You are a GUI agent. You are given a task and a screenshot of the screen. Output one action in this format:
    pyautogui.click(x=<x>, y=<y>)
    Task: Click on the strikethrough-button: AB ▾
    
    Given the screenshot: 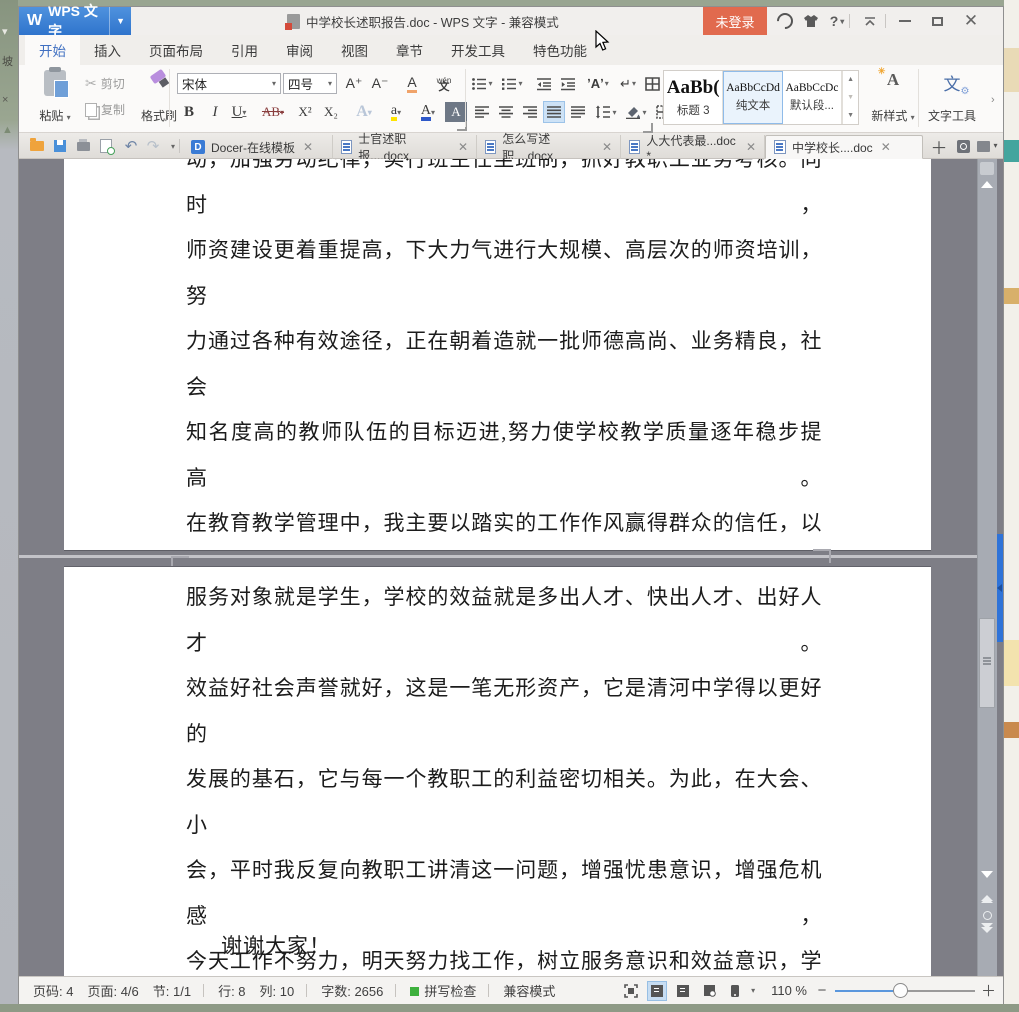 What is the action you would take?
    pyautogui.click(x=273, y=112)
    